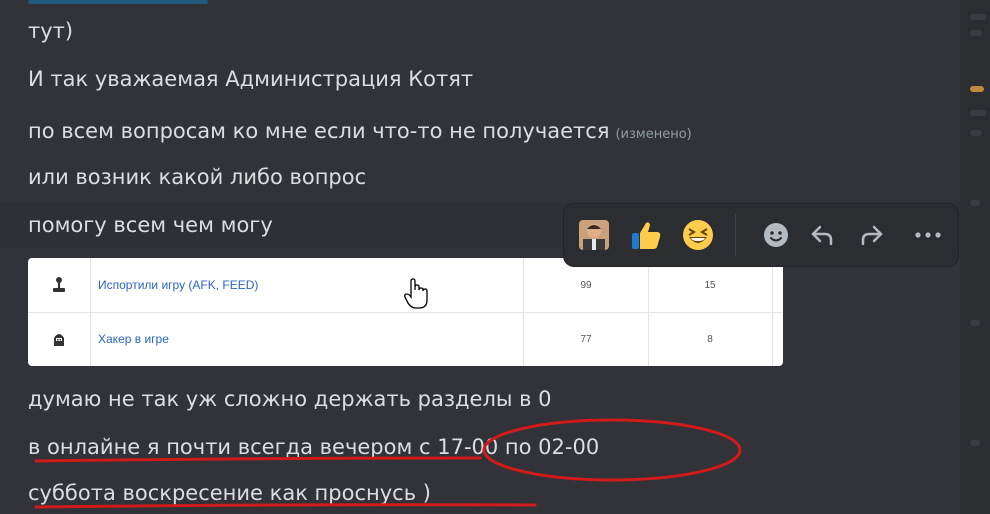 The image size is (990, 514). What do you see at coordinates (646, 235) in the screenshot?
I see `thumbs-up-emoji-reaction` at bounding box center [646, 235].